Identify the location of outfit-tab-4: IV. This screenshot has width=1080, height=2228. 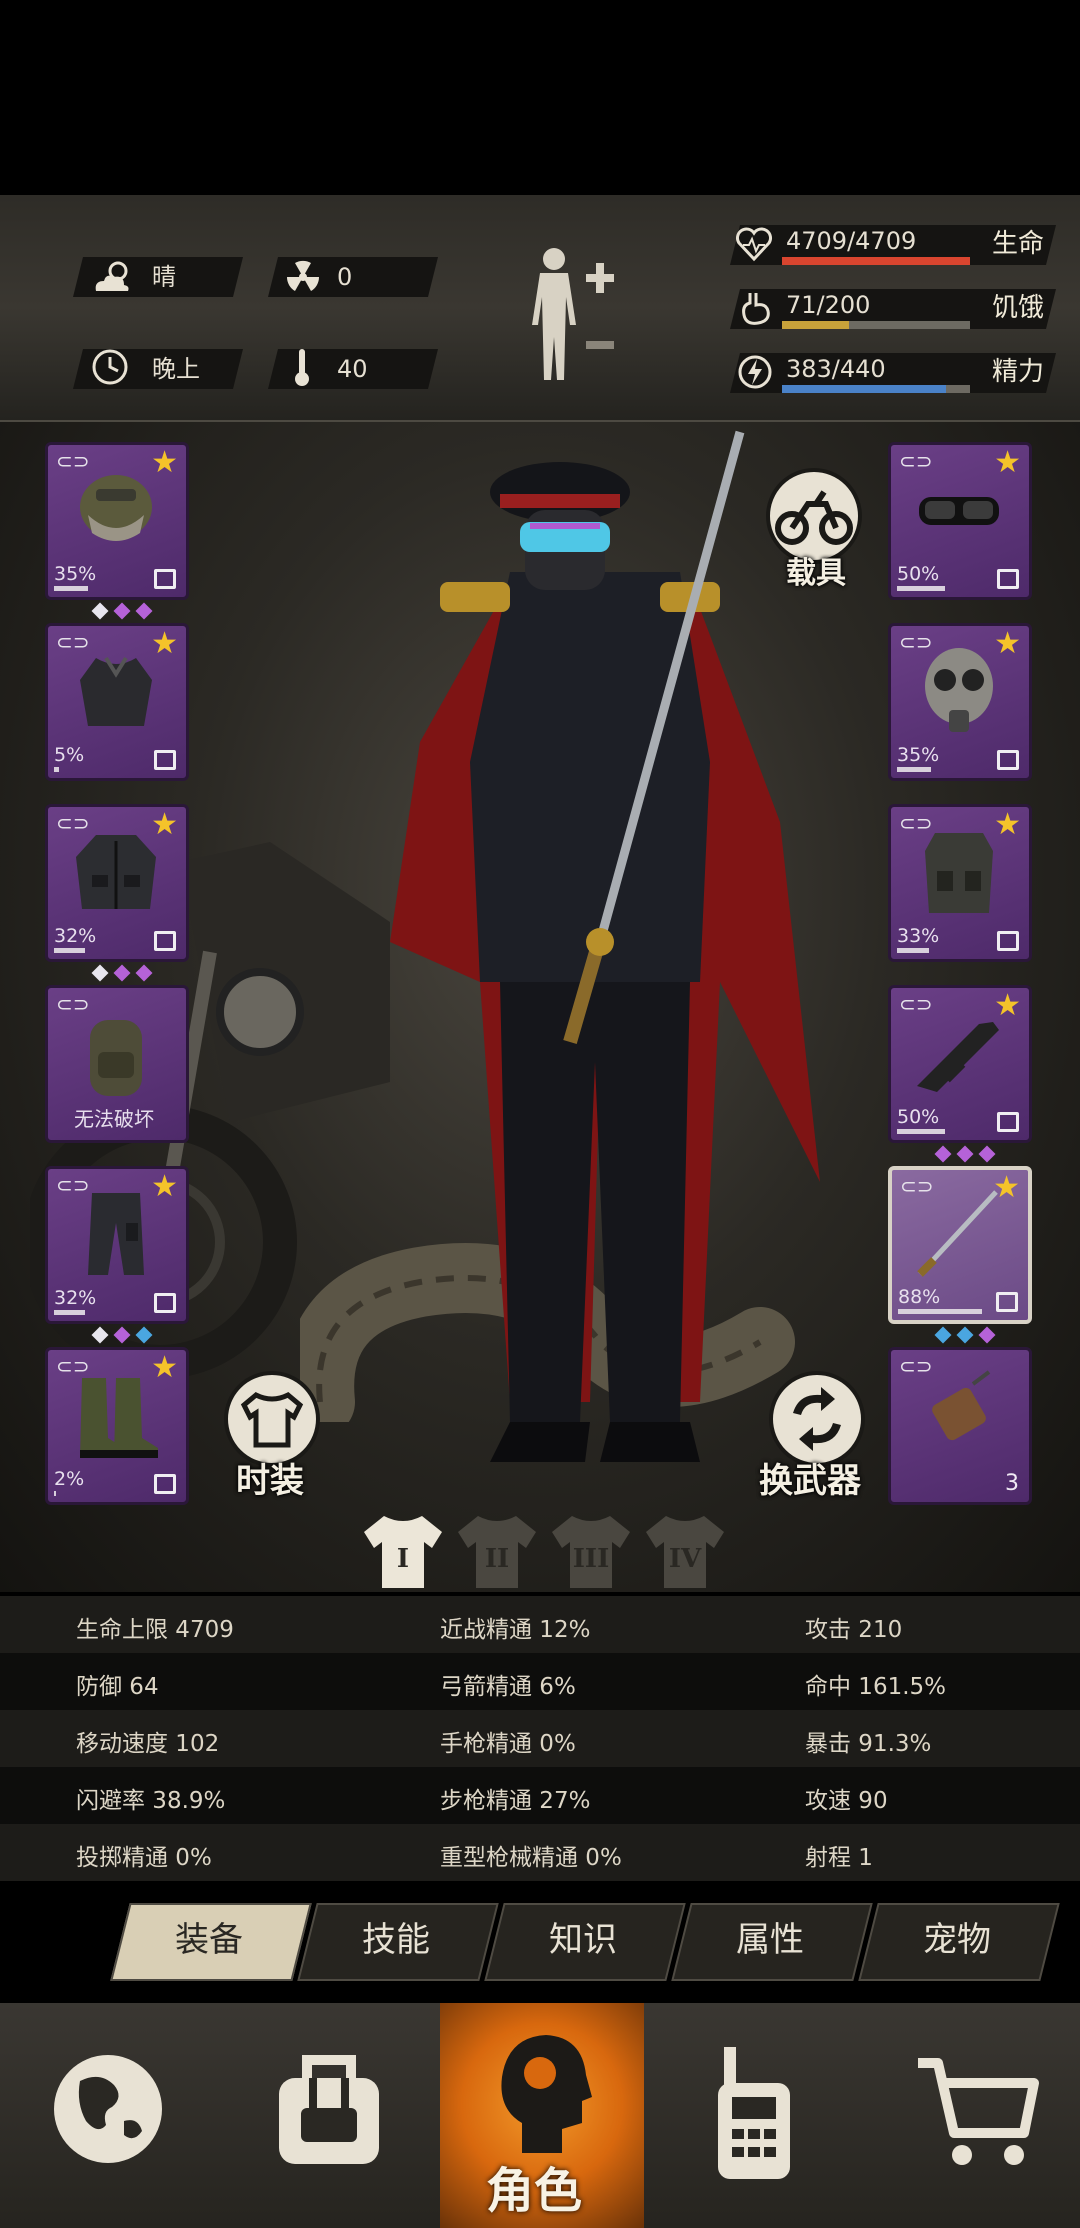
(685, 1550).